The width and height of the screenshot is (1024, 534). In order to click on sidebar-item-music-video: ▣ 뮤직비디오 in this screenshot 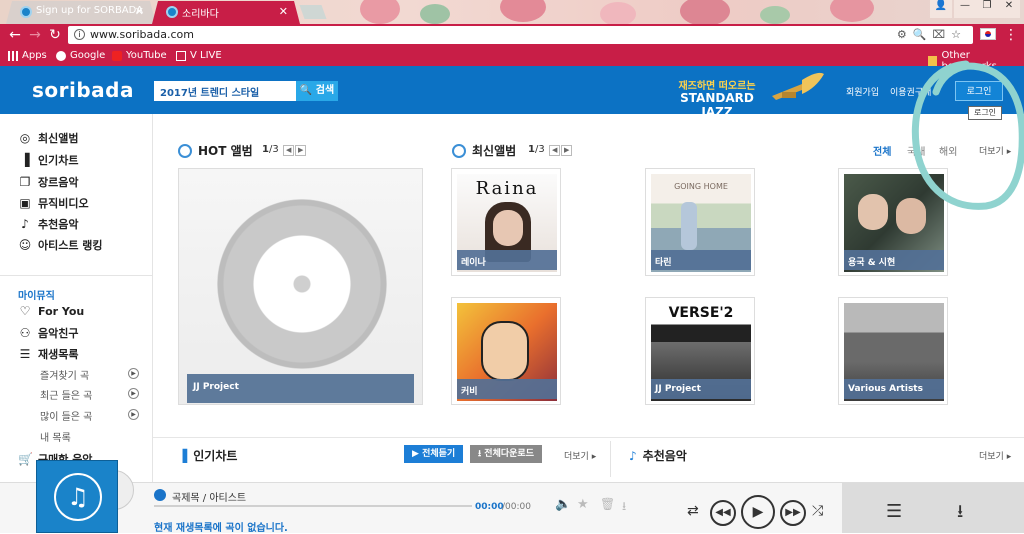, I will do `click(53, 203)`.